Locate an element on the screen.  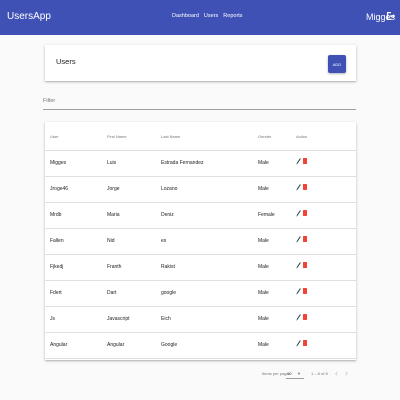
users-title: Users is located at coordinates (66, 61).